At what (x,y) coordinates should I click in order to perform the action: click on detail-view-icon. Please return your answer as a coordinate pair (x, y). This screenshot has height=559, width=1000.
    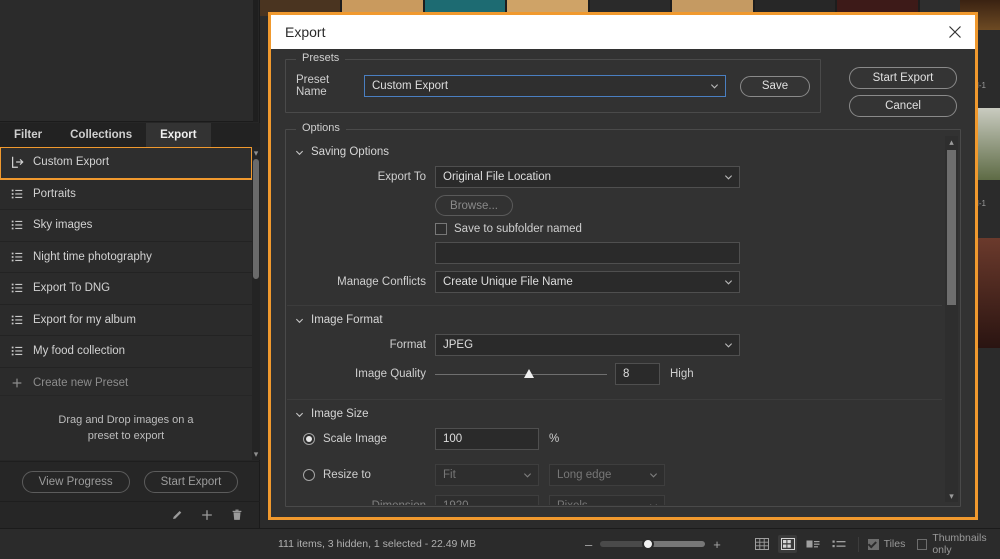
    Looking at the image, I should click on (813, 543).